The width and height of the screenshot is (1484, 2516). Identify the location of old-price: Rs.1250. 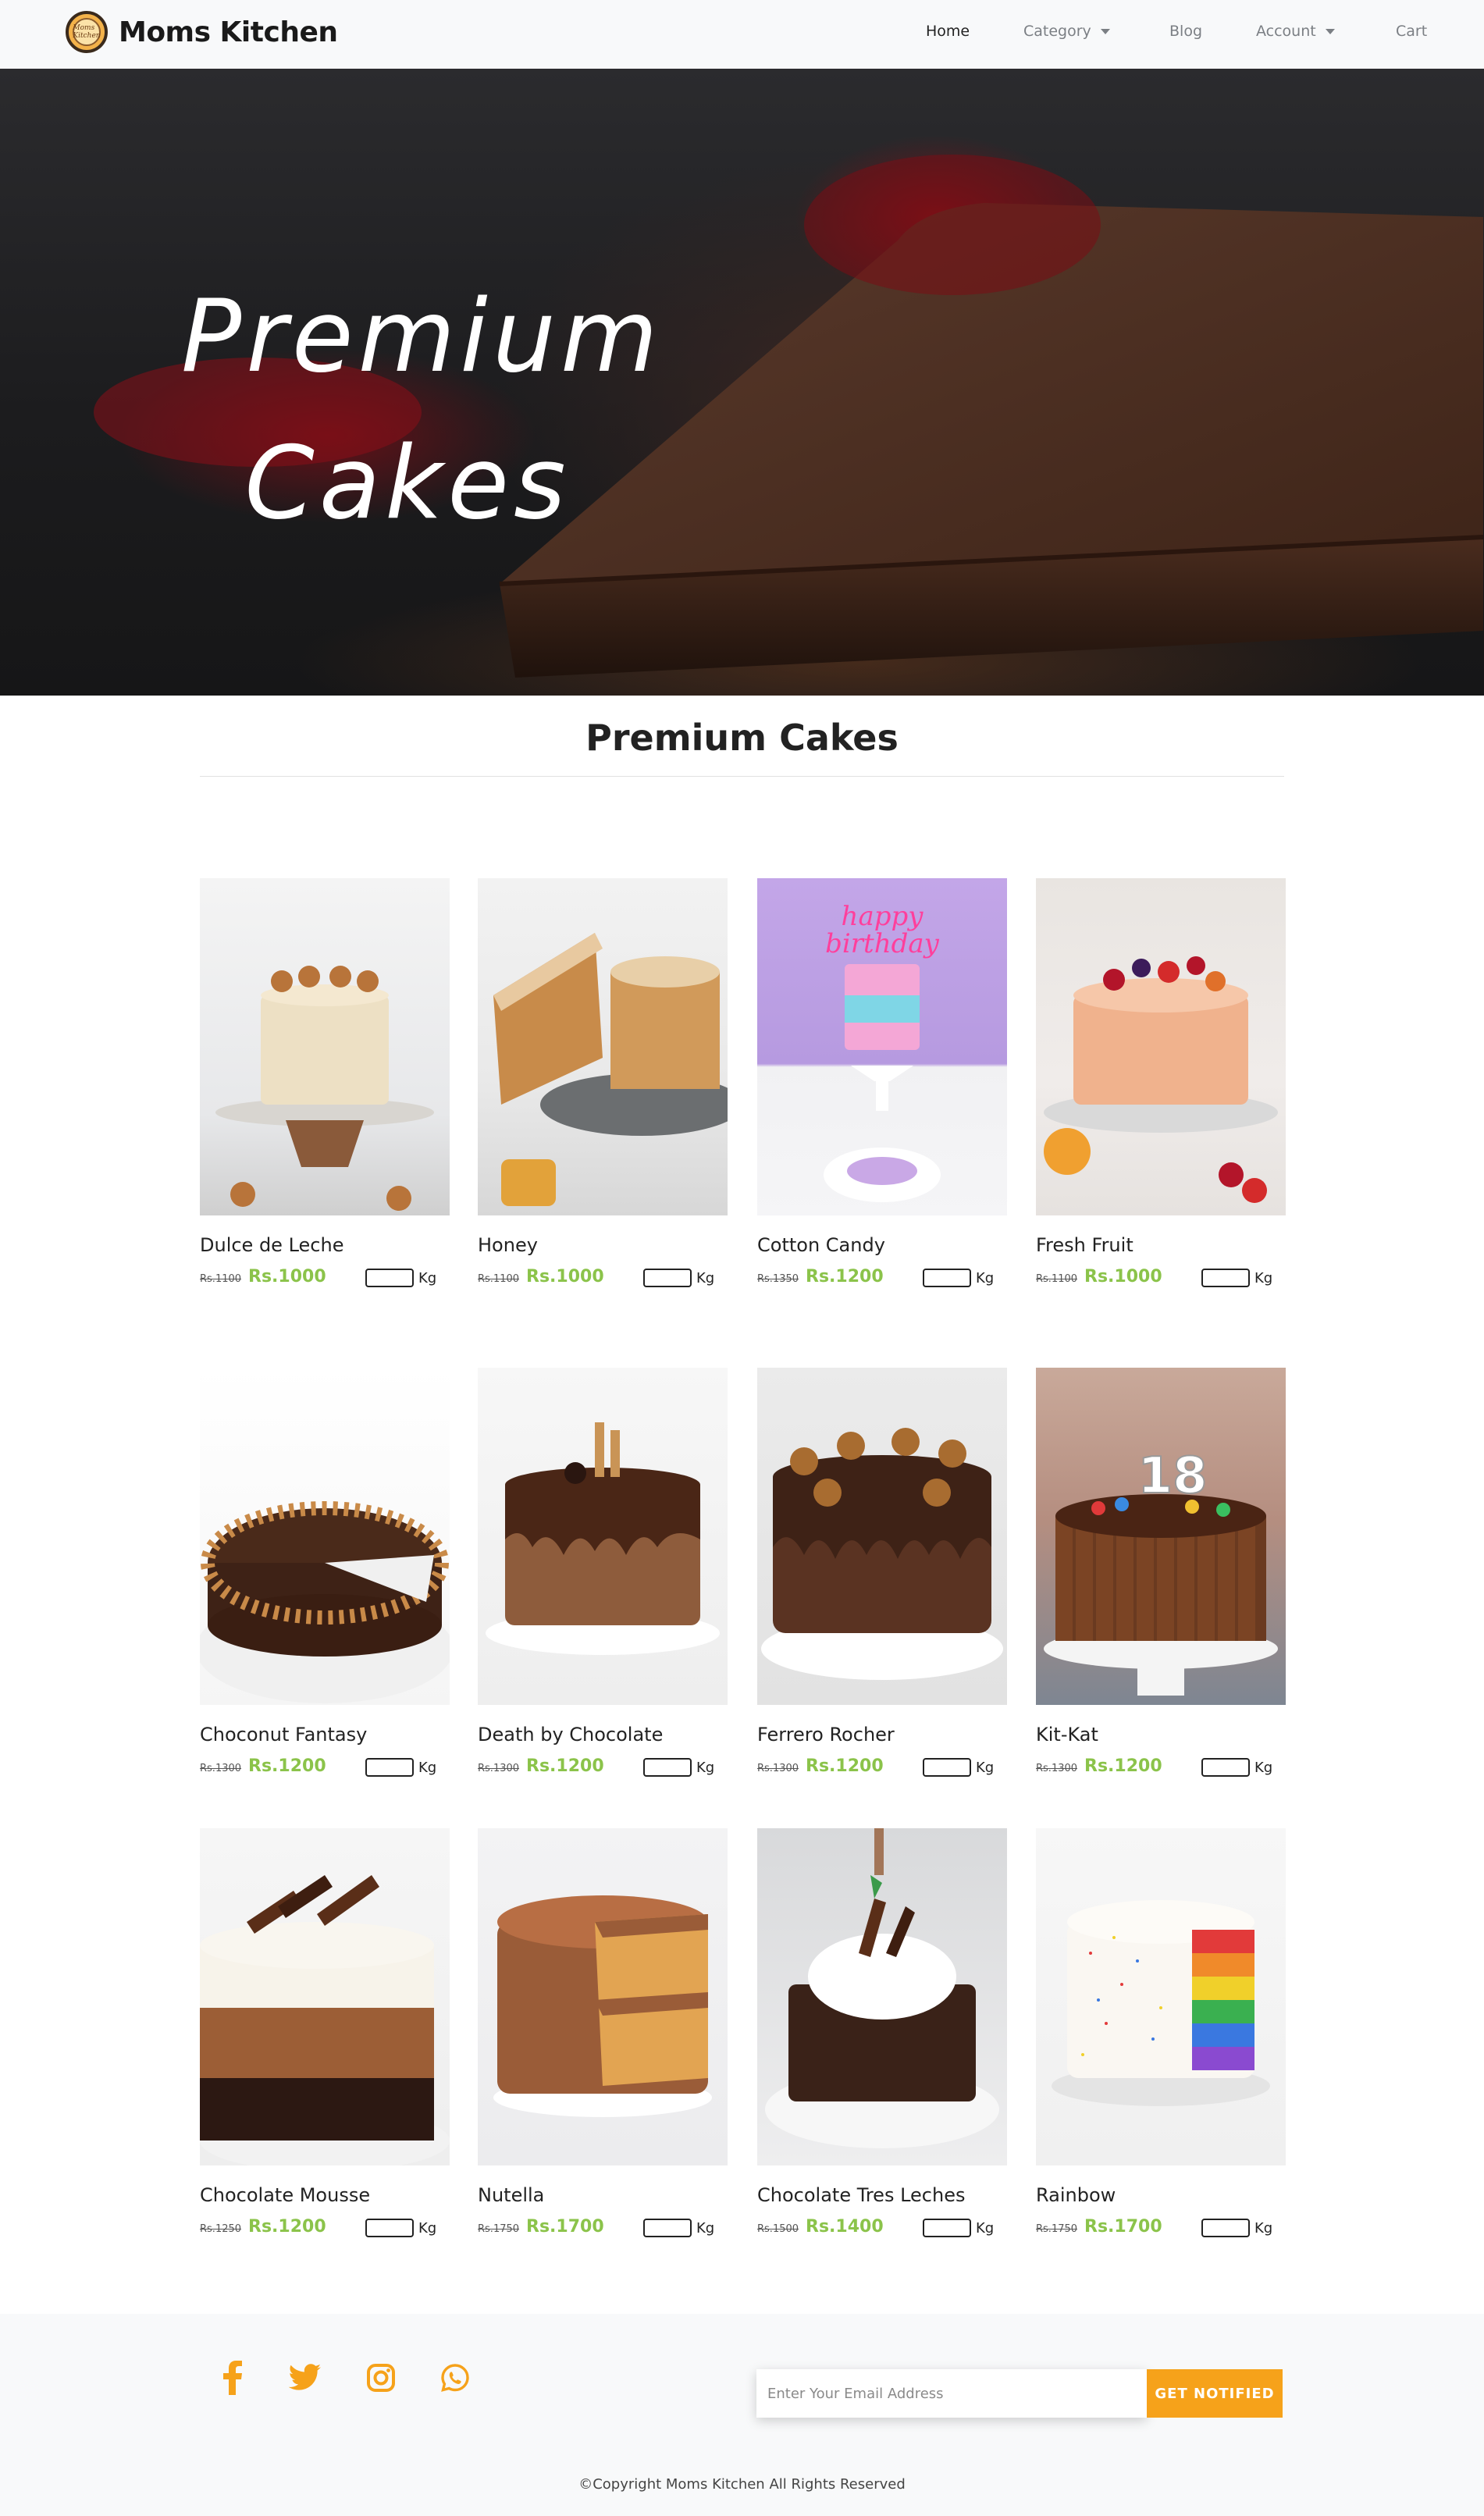
(221, 2229).